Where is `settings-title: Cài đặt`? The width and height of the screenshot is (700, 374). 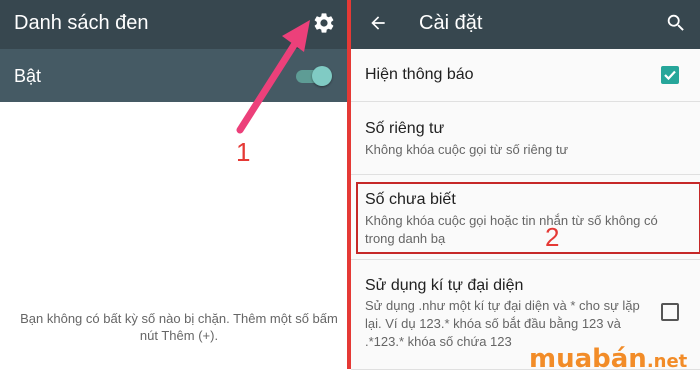 settings-title: Cài đặt is located at coordinates (451, 23).